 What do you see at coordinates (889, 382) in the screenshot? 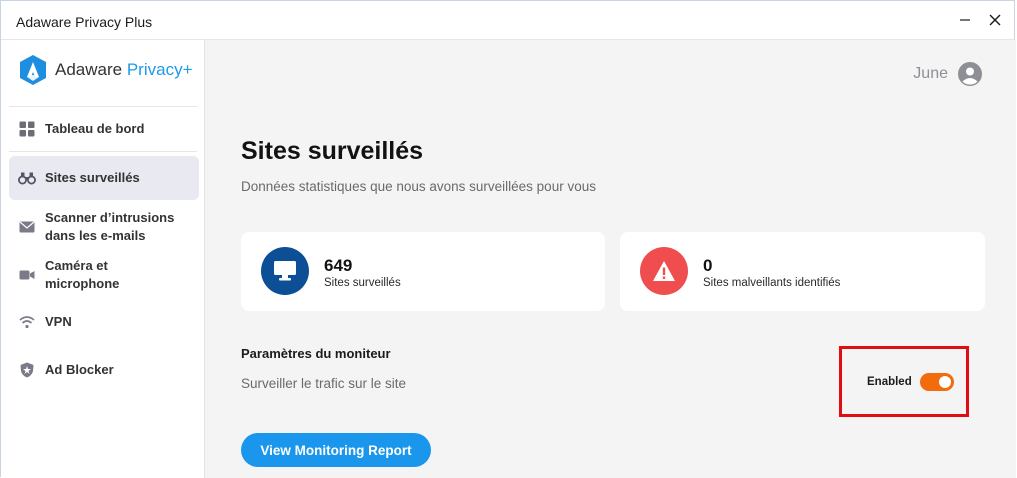
I see `toggle-label: Enabled` at bounding box center [889, 382].